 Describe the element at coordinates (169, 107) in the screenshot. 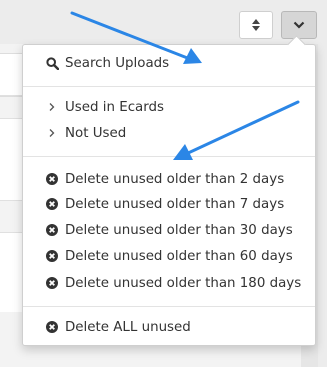

I see `menu-item-used-in-ecards: Used in Ecards` at that location.